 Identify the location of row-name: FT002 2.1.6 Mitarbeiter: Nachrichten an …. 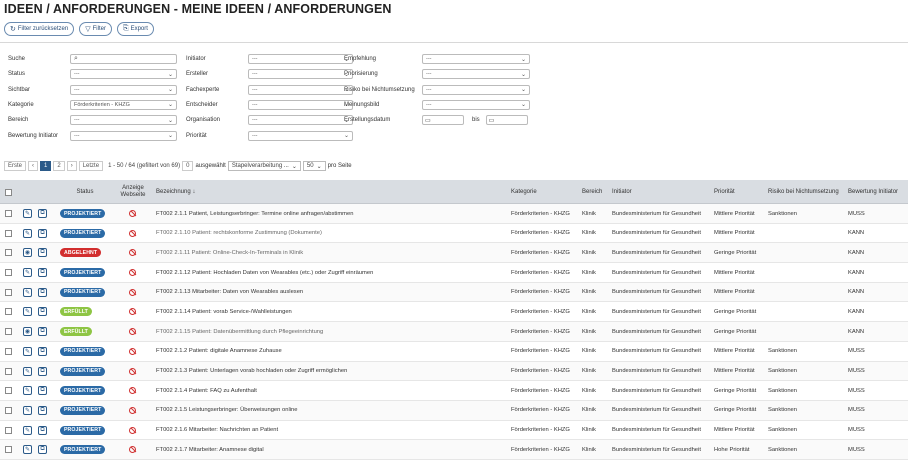
(217, 430).